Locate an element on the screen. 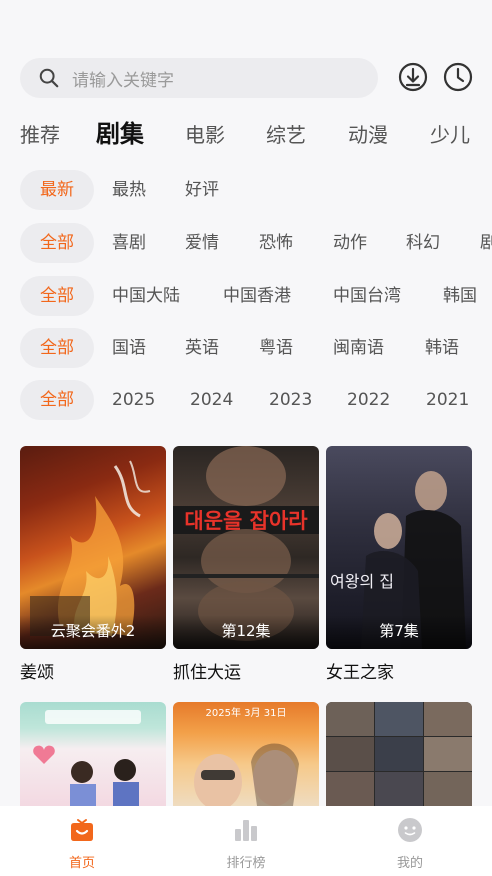 The image size is (492, 876). search-input: 请输入关键字 is located at coordinates (123, 78).